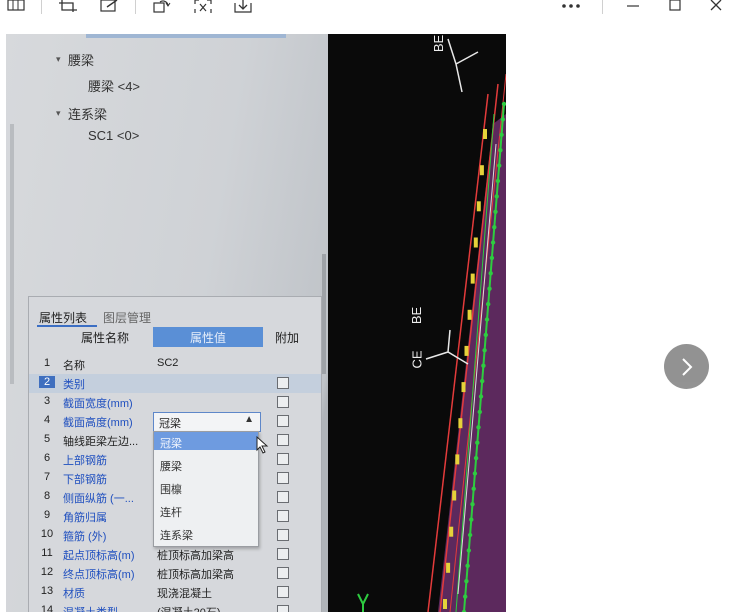 The width and height of the screenshot is (735, 612). Describe the element at coordinates (16, 7) in the screenshot. I see `grid-icon` at that location.